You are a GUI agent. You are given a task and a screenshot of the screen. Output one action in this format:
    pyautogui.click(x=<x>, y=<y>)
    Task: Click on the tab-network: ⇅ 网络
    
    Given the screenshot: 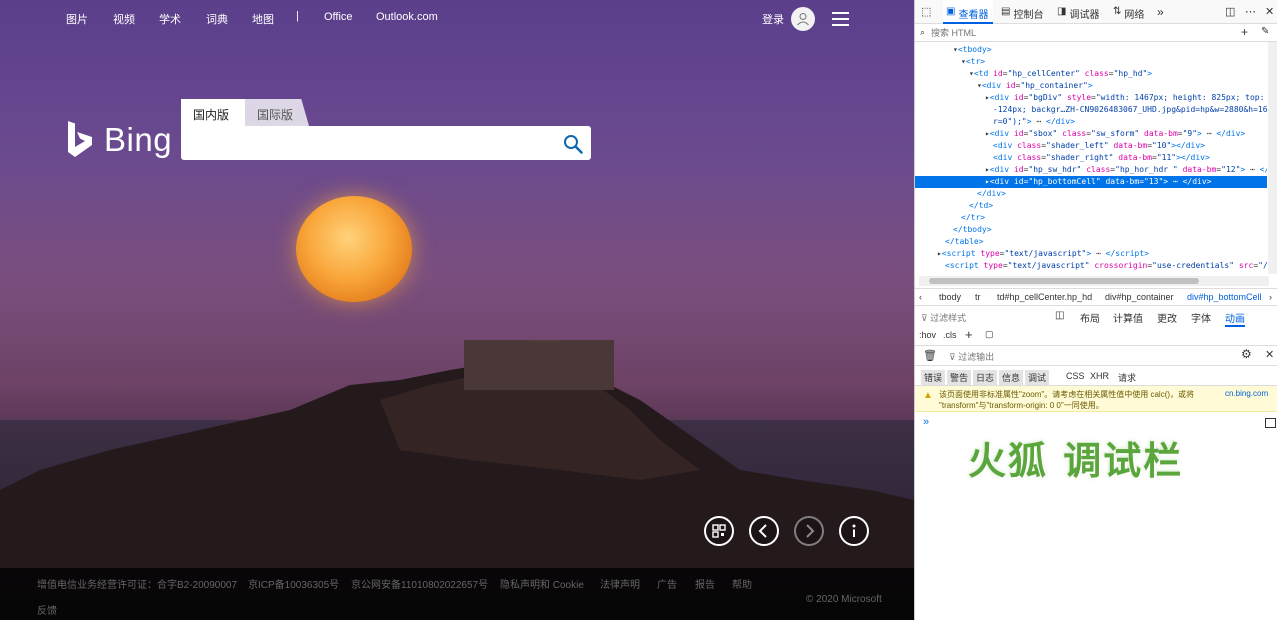 What is the action you would take?
    pyautogui.click(x=1128, y=12)
    